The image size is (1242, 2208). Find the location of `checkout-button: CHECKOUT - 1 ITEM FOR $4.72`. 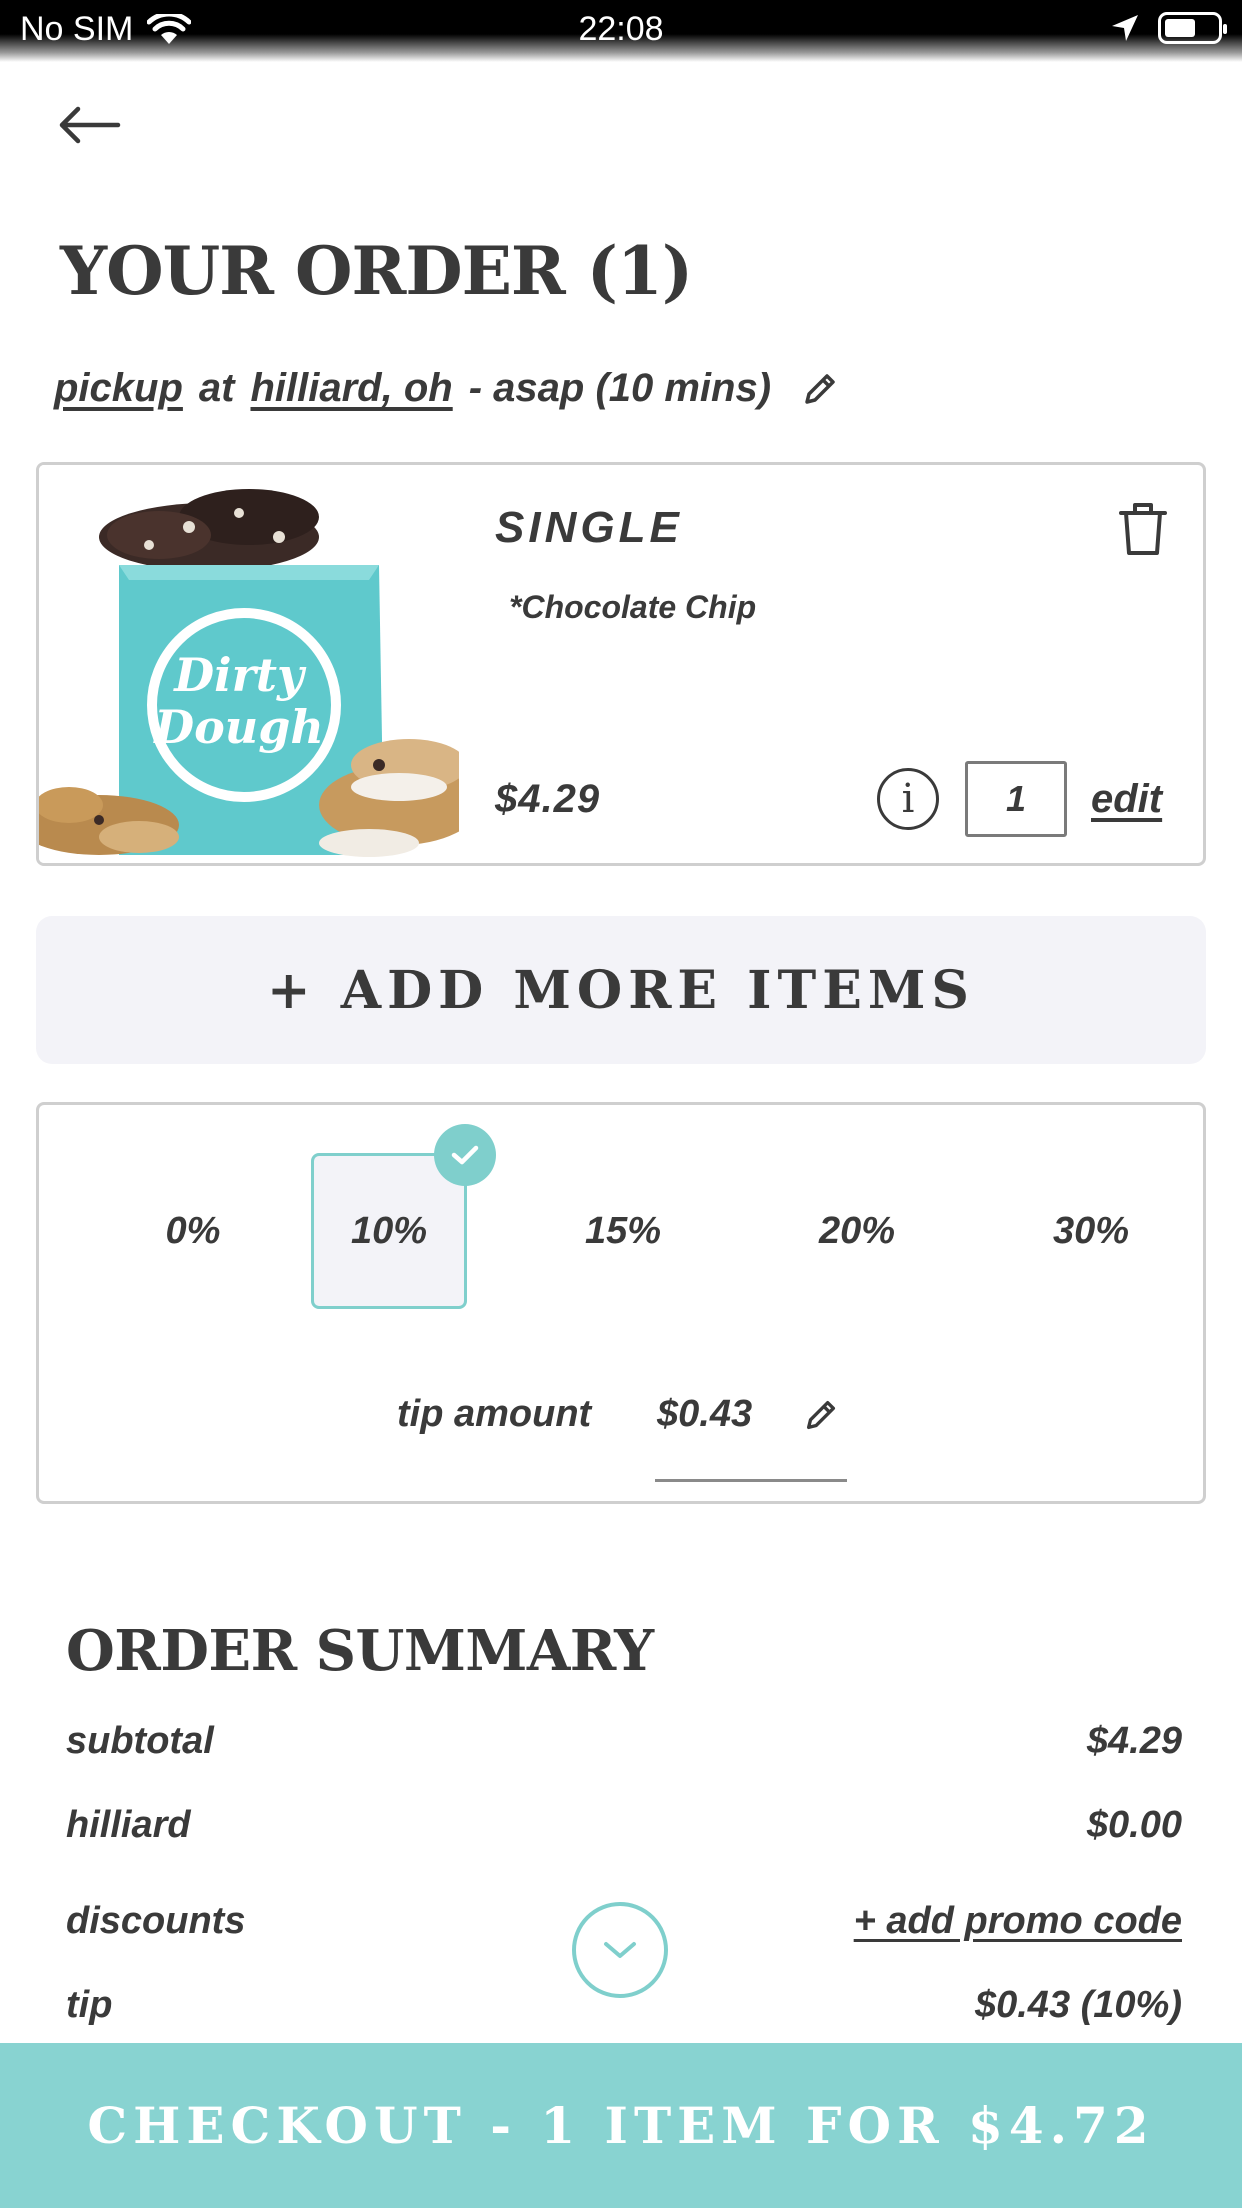

checkout-button: CHECKOUT - 1 ITEM FOR $4.72 is located at coordinates (621, 2125).